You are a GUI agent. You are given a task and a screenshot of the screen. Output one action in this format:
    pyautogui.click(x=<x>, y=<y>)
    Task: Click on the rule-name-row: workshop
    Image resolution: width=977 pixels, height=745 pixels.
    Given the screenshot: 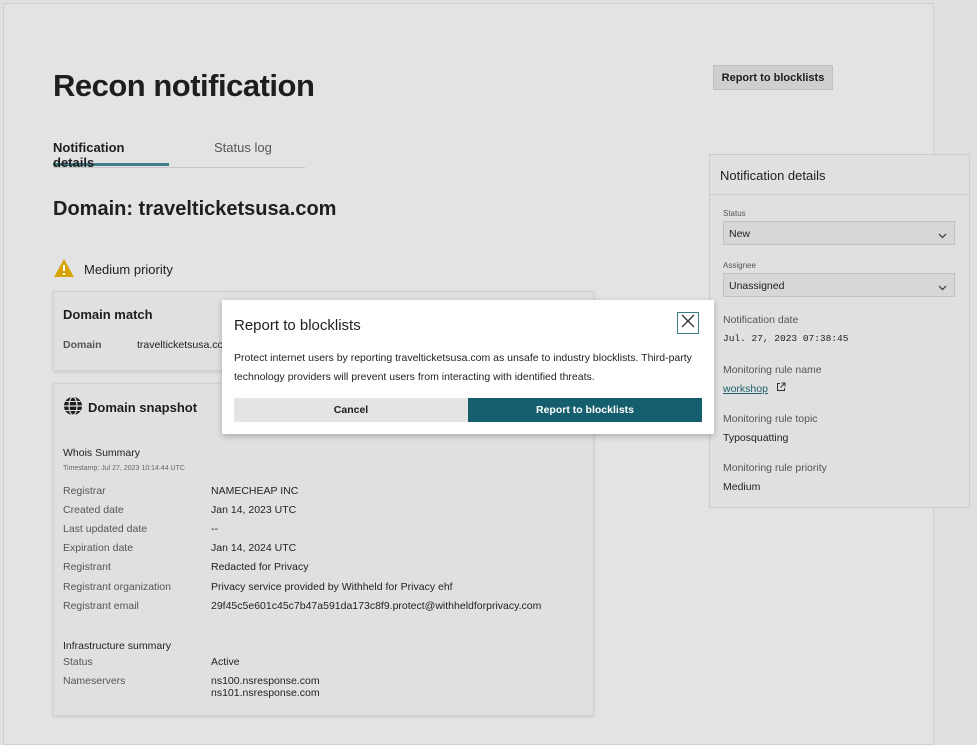 What is the action you would take?
    pyautogui.click(x=754, y=388)
    